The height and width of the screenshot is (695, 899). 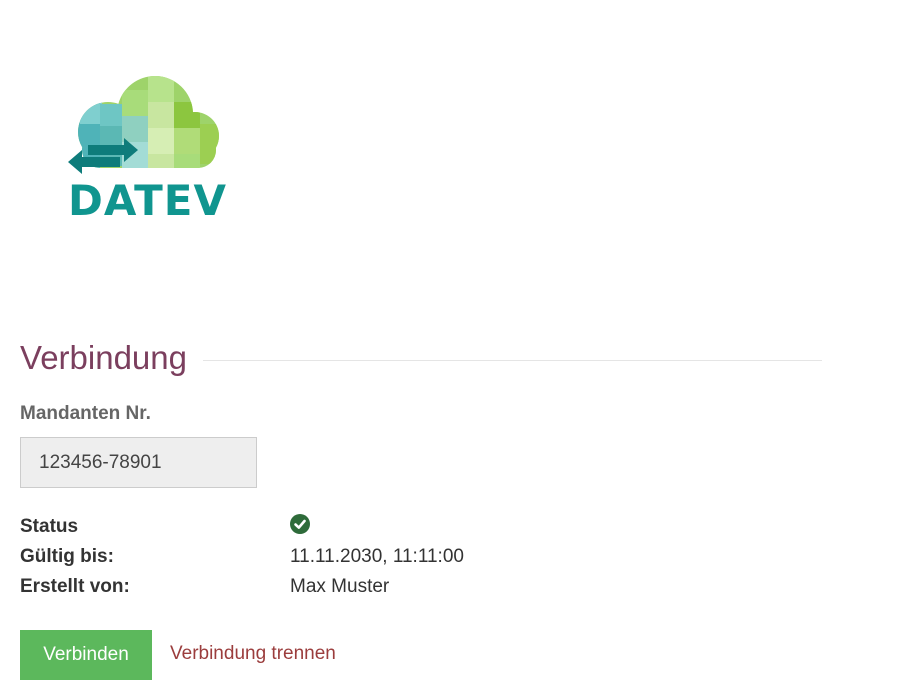 What do you see at coordinates (86, 655) in the screenshot?
I see `connect-button: Verbinden` at bounding box center [86, 655].